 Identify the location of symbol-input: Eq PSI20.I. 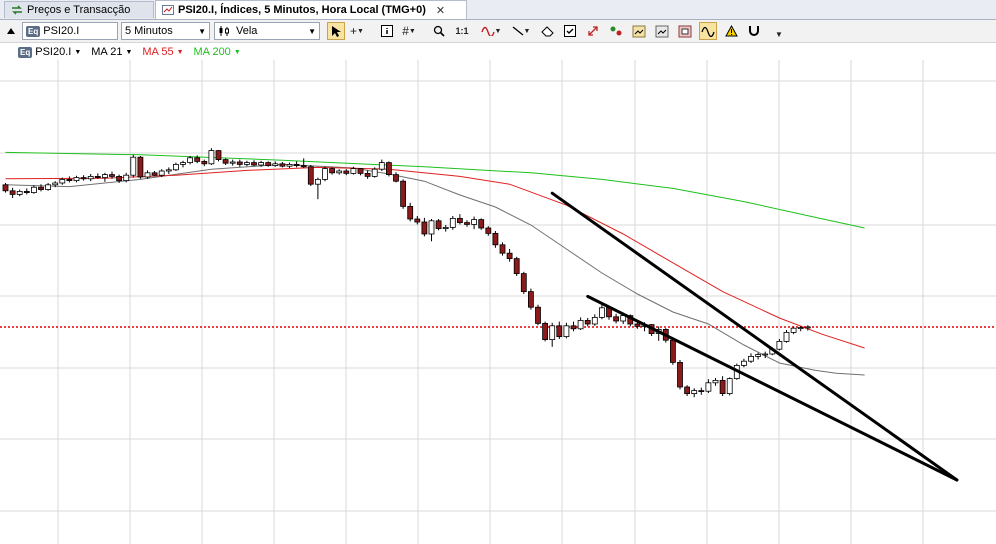
(70, 31).